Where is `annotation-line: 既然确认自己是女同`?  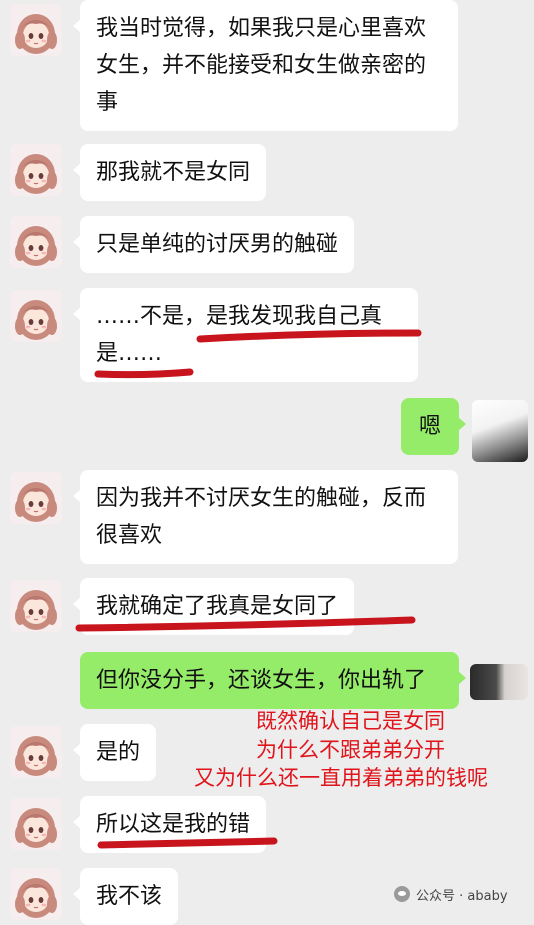 annotation-line: 既然确认自己是女同 is located at coordinates (350, 721).